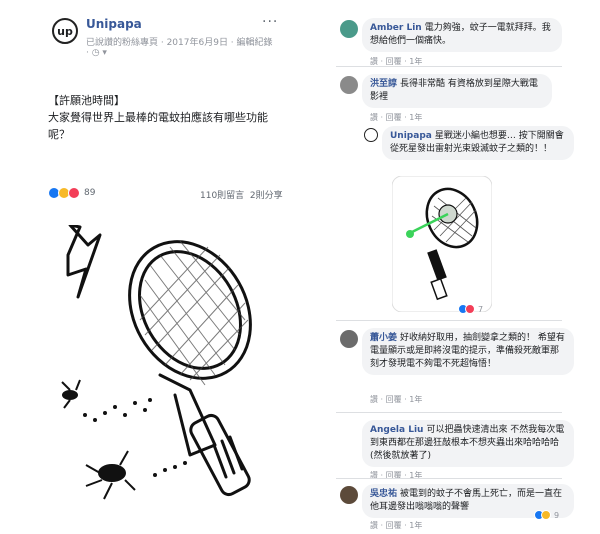 The height and width of the screenshot is (534, 600). Describe the element at coordinates (179, 43) in the screenshot. I see `post-meta: 已說讚的粉絲專頁 · 2017年6月9日 · 編輯紀錄` at that location.